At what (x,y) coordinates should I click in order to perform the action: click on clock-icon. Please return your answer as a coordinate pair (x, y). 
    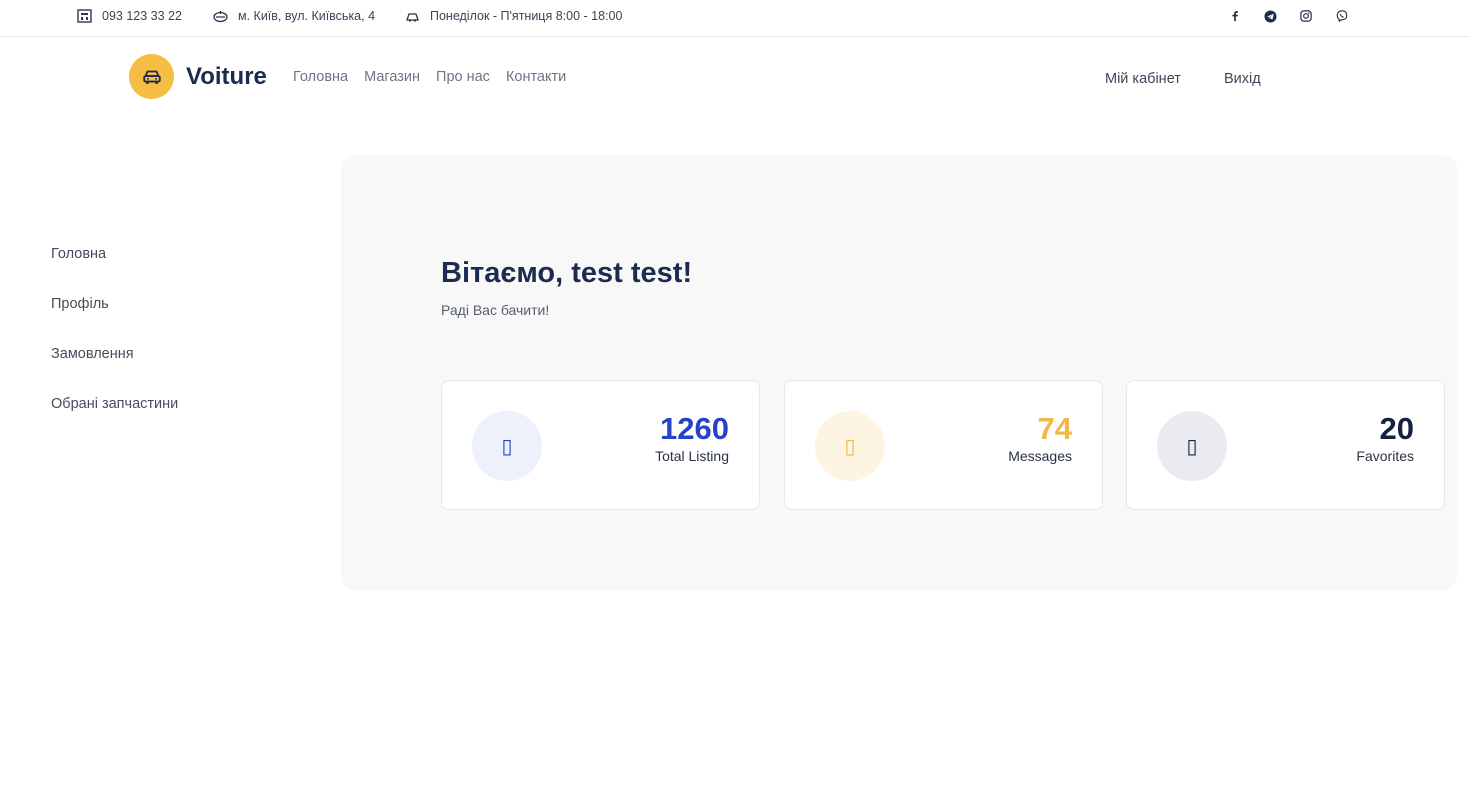
    Looking at the image, I should click on (412, 17).